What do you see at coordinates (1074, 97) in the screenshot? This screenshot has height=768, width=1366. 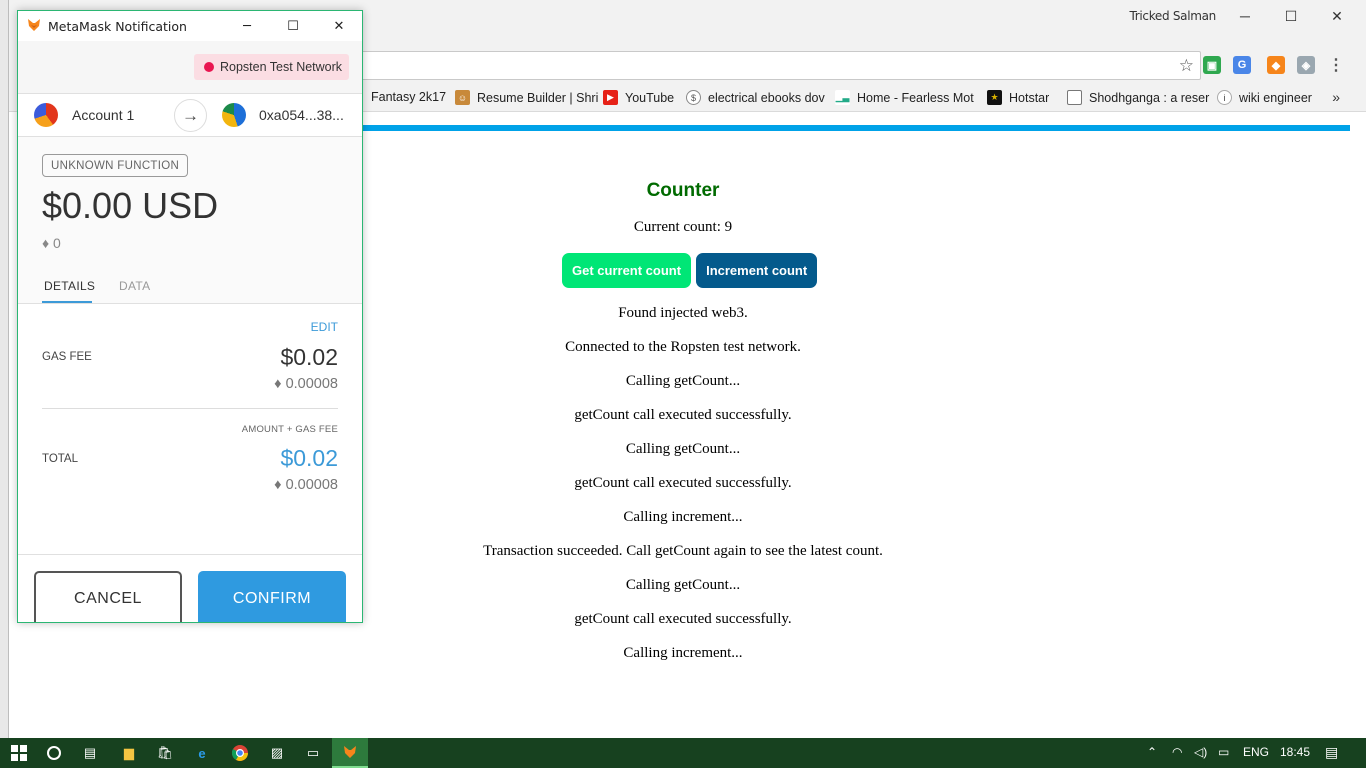 I see `page-icon` at bounding box center [1074, 97].